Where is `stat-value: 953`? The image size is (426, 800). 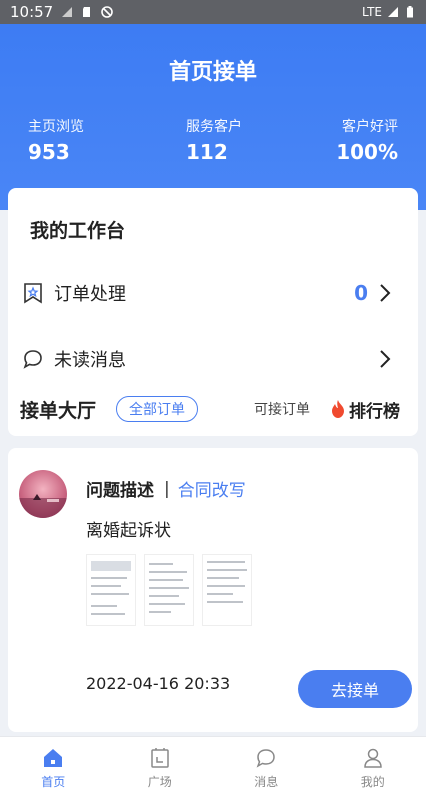
stat-value: 953 is located at coordinates (49, 152).